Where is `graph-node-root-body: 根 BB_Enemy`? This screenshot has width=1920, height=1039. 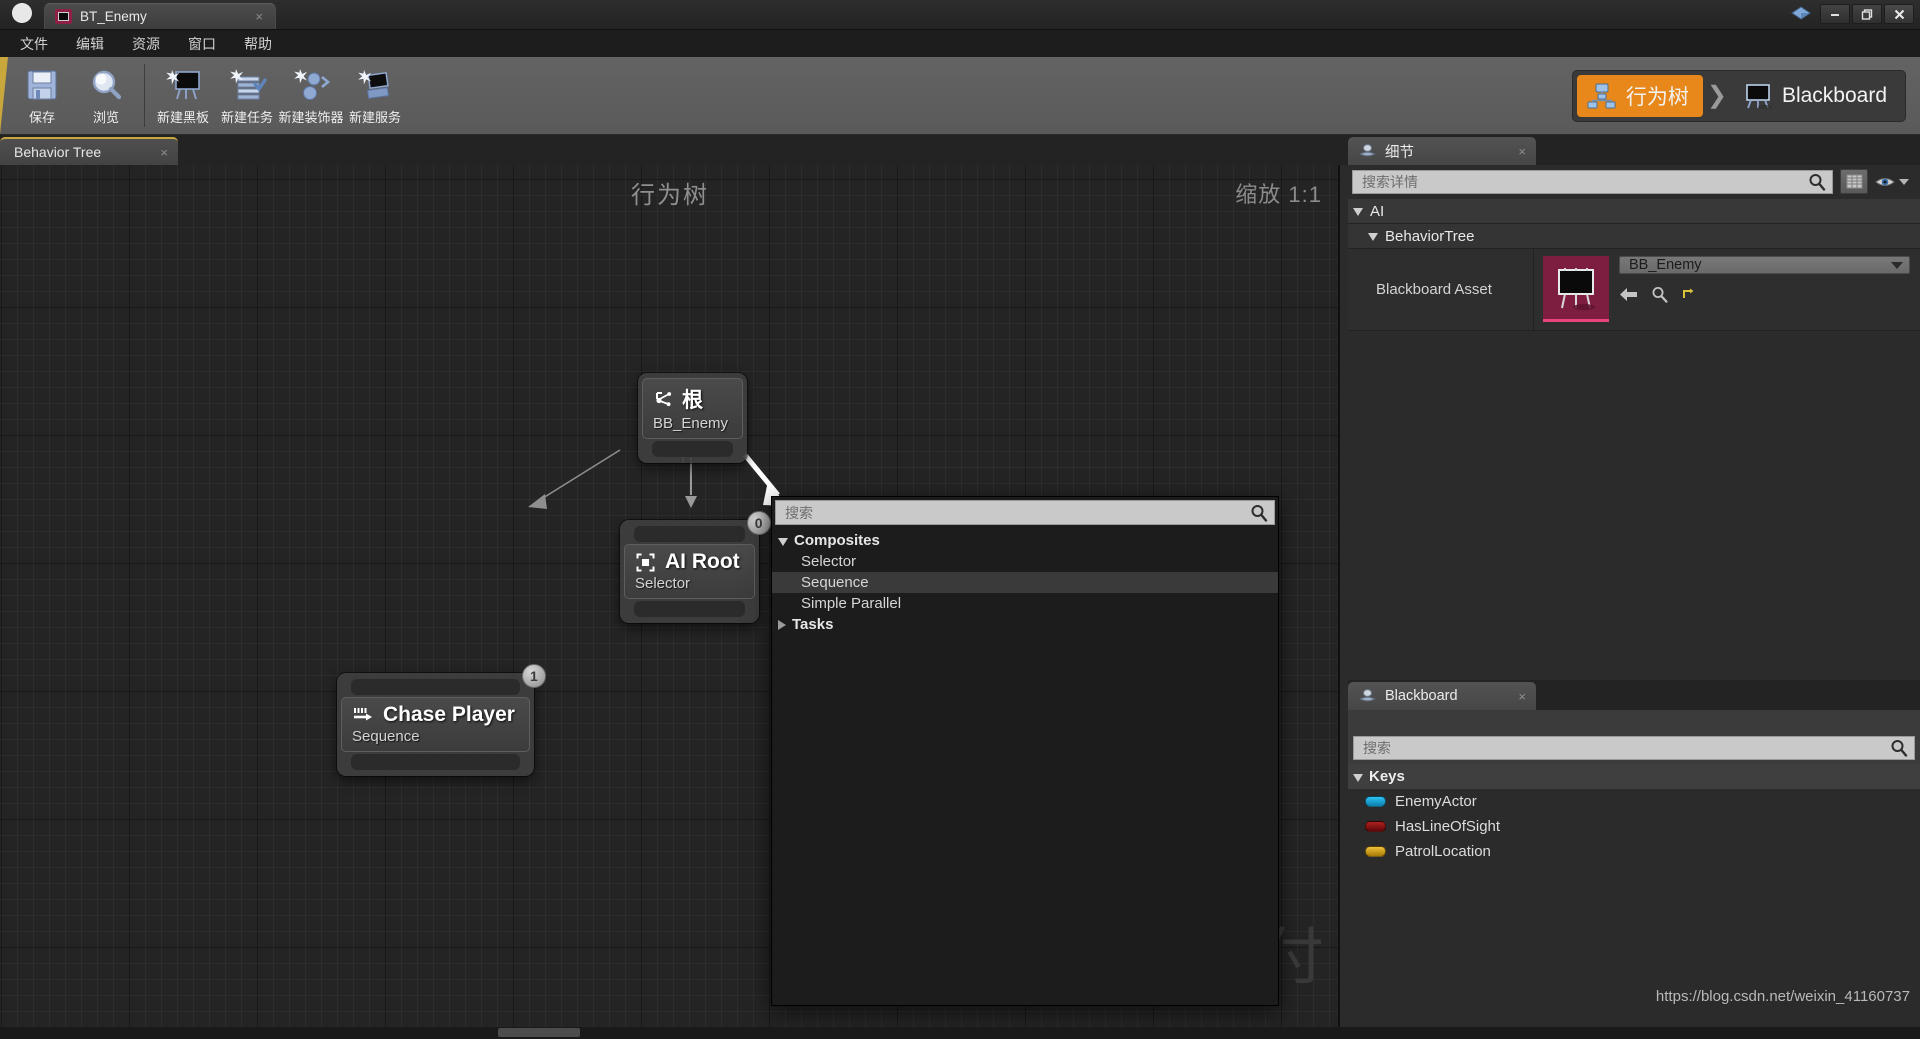
graph-node-root-body: 根 BB_Enemy is located at coordinates (693, 418).